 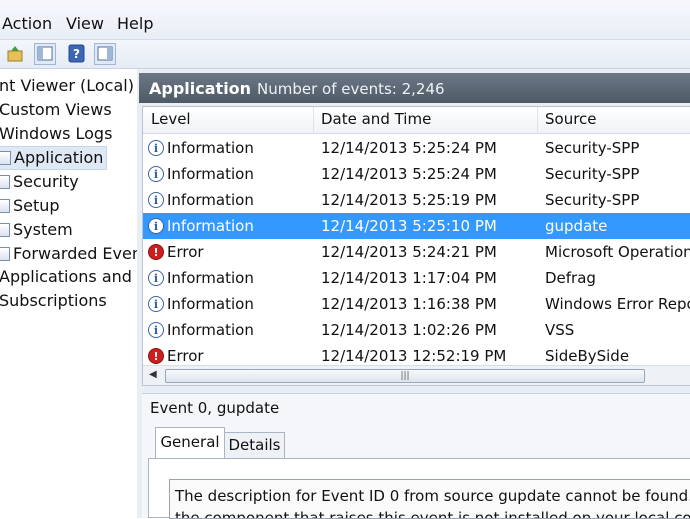 I want to click on cell-source: SideBySide, so click(x=587, y=356).